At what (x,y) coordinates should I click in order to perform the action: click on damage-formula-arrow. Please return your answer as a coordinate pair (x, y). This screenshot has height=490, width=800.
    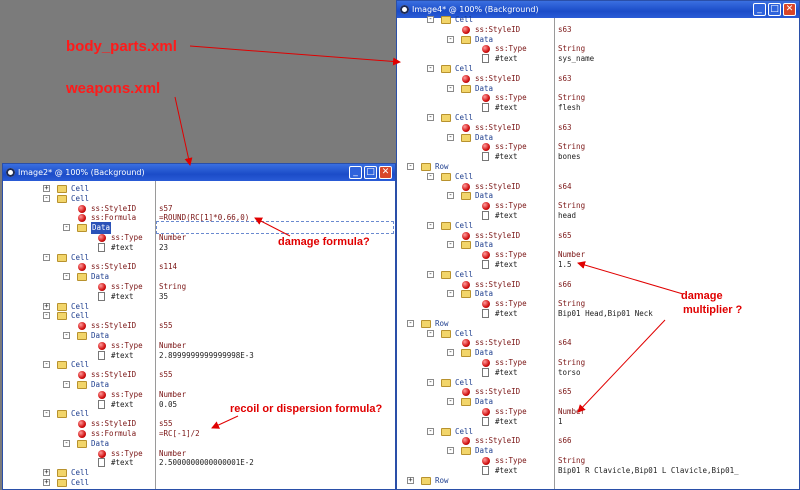
    Looking at the image, I should click on (272, 227).